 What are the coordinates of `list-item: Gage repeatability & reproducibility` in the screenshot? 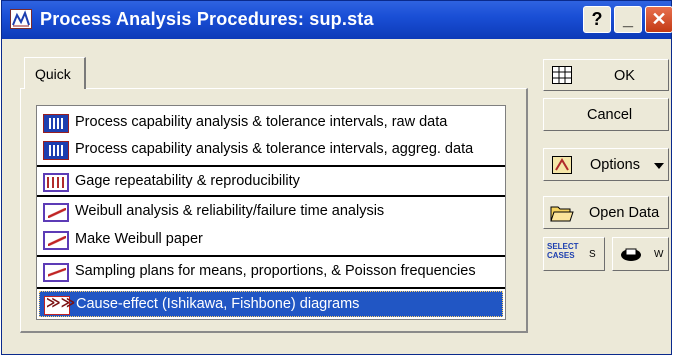 It's located at (271, 182).